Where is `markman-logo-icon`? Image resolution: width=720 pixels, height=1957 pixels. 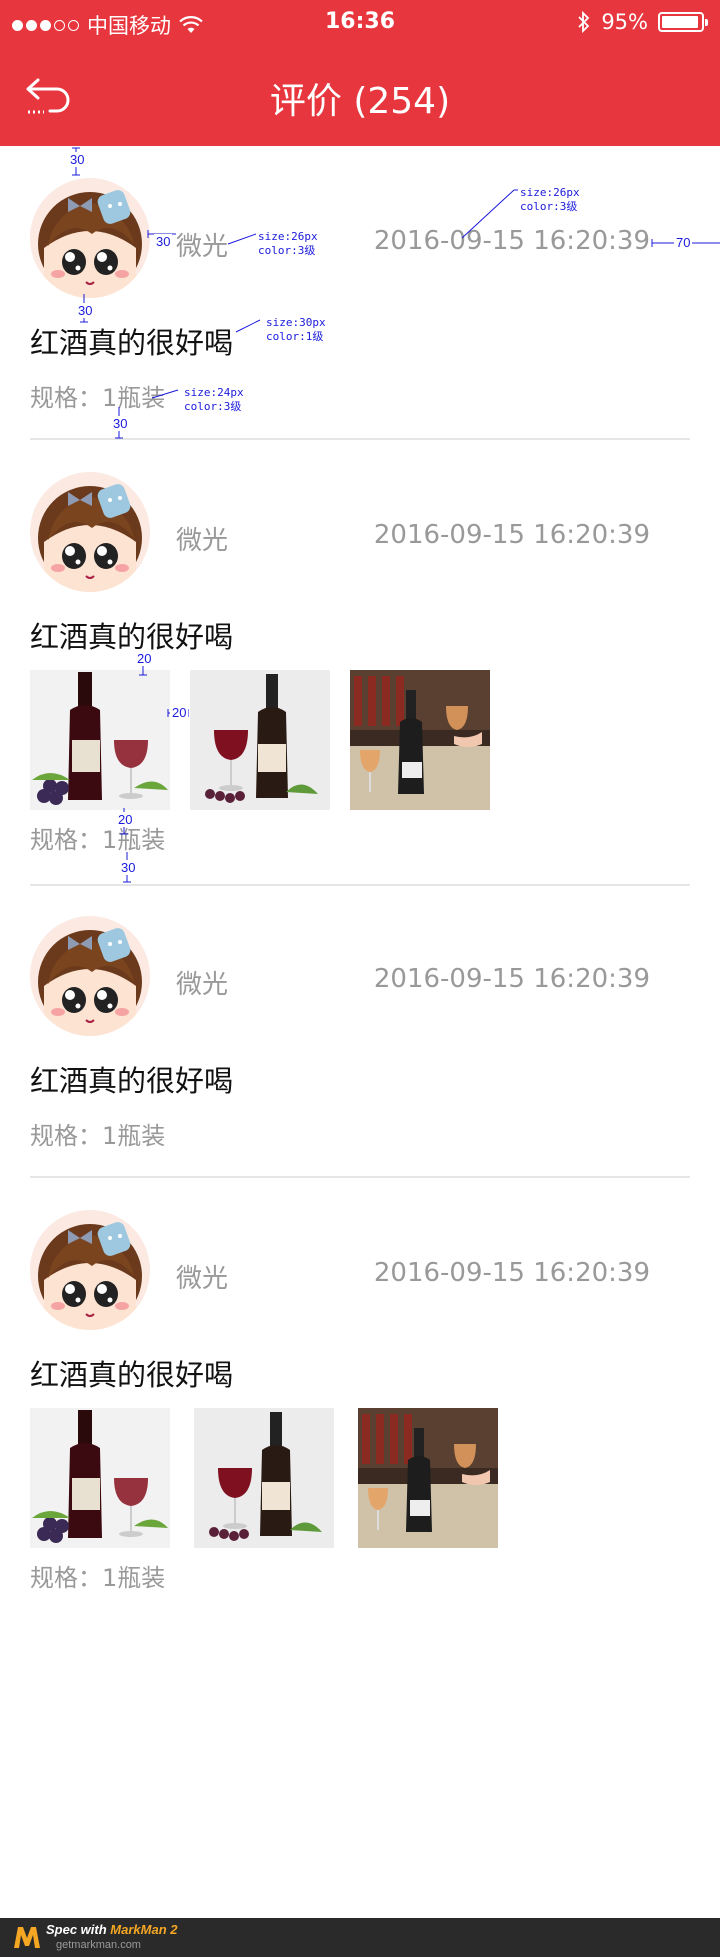
markman-logo-icon is located at coordinates (27, 1937).